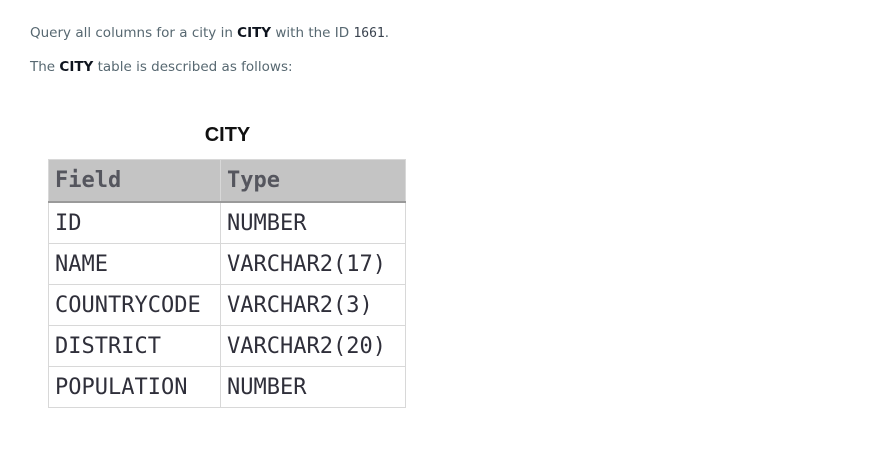 The width and height of the screenshot is (890, 460). I want to click on type-cell: VARCHAR2(17), so click(313, 264).